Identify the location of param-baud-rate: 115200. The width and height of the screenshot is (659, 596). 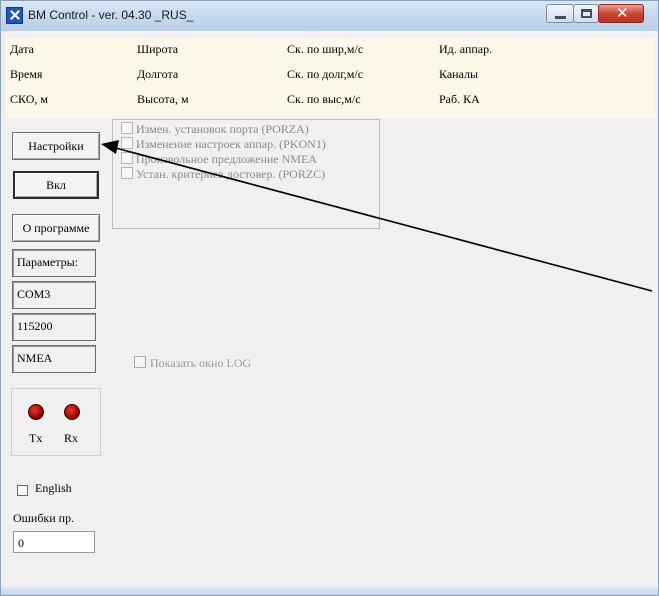
(54, 327).